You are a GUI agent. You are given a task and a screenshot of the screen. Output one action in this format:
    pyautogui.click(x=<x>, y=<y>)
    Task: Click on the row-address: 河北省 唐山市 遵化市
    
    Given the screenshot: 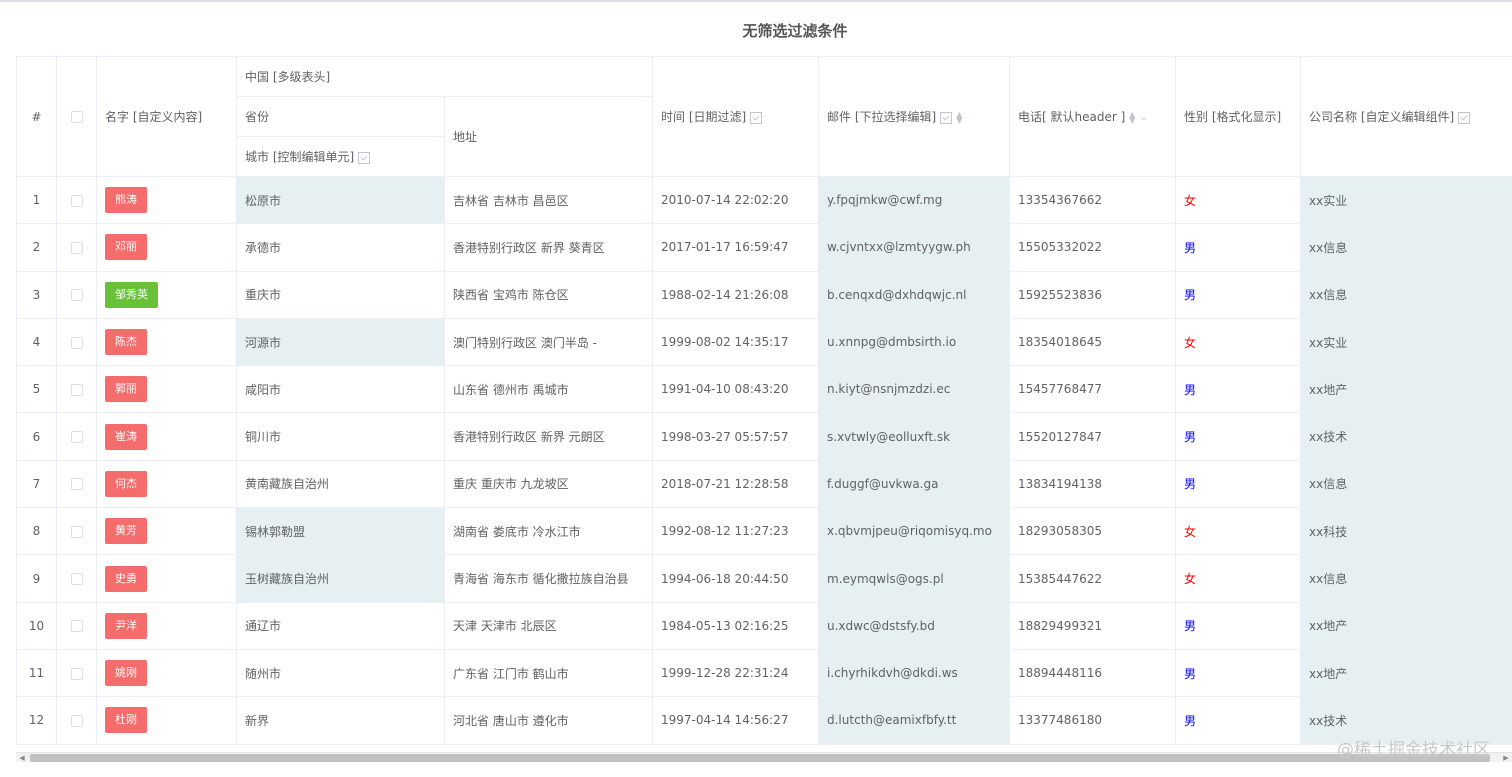 What is the action you would take?
    pyautogui.click(x=548, y=720)
    